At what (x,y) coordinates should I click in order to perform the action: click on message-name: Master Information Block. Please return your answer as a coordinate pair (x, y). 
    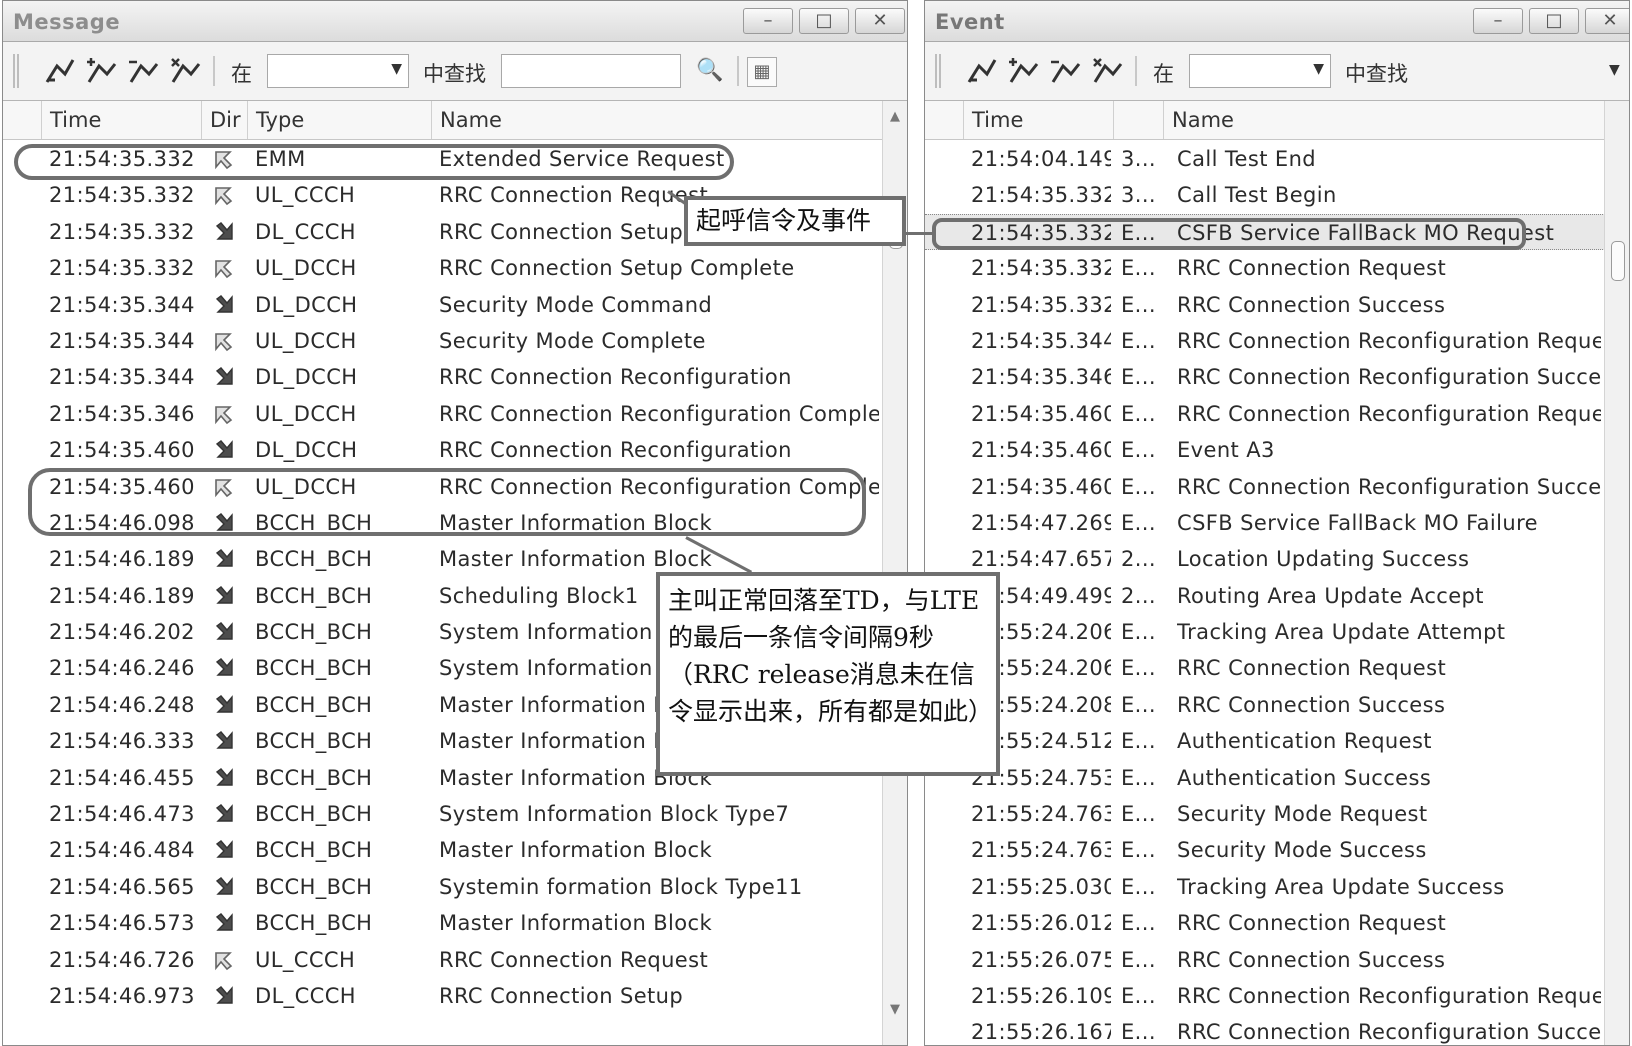
    Looking at the image, I should click on (576, 522).